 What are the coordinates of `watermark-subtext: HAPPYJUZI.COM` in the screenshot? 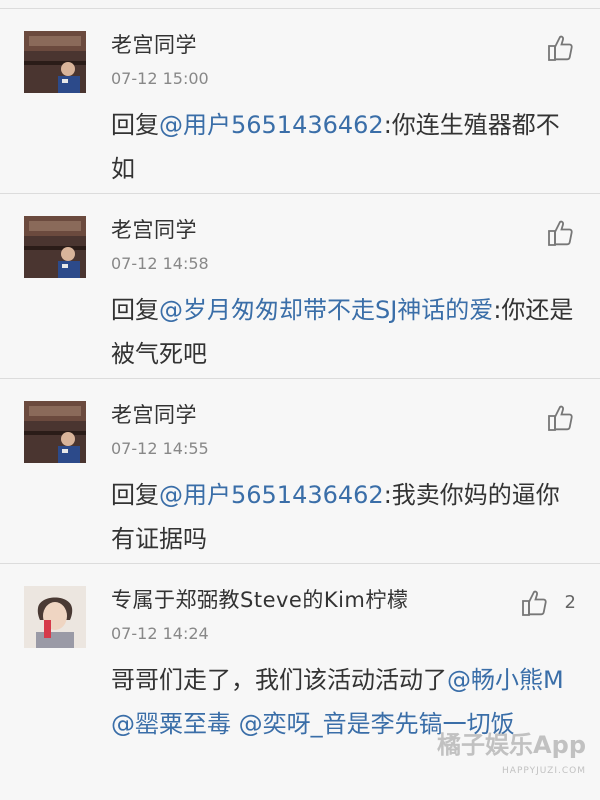 It's located at (544, 771).